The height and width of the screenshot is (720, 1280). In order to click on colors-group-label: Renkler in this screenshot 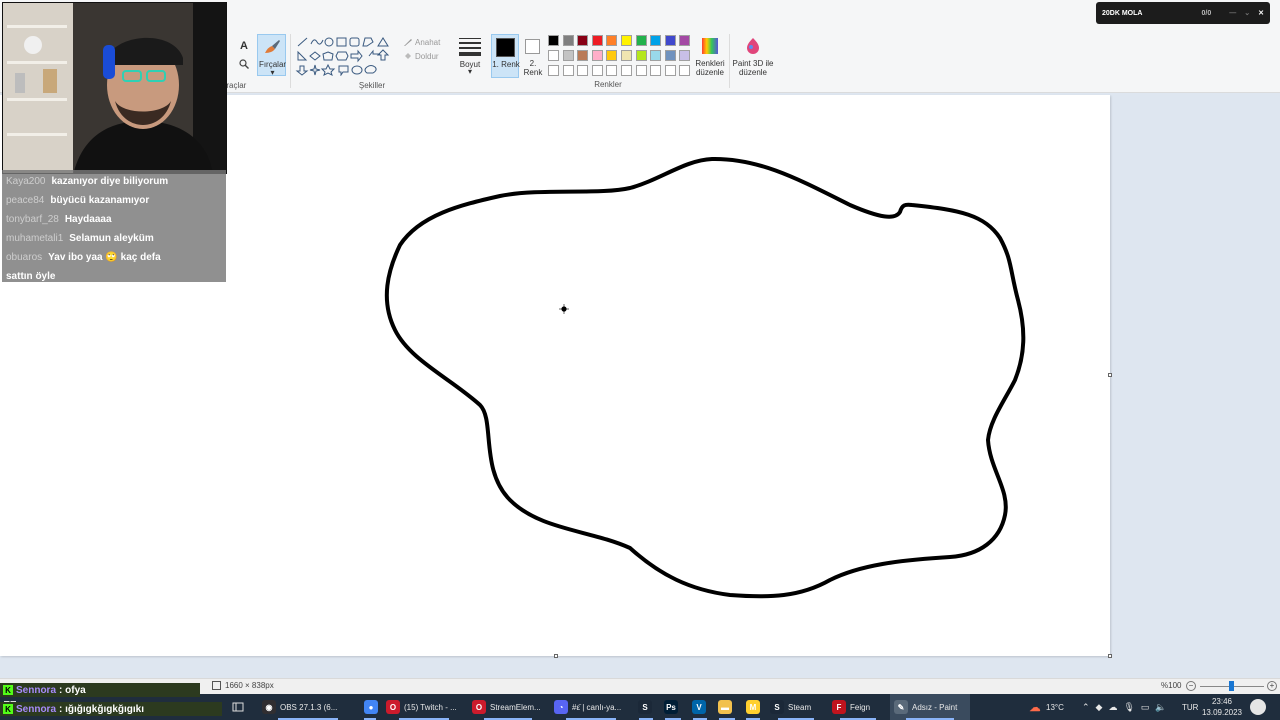, I will do `click(608, 84)`.